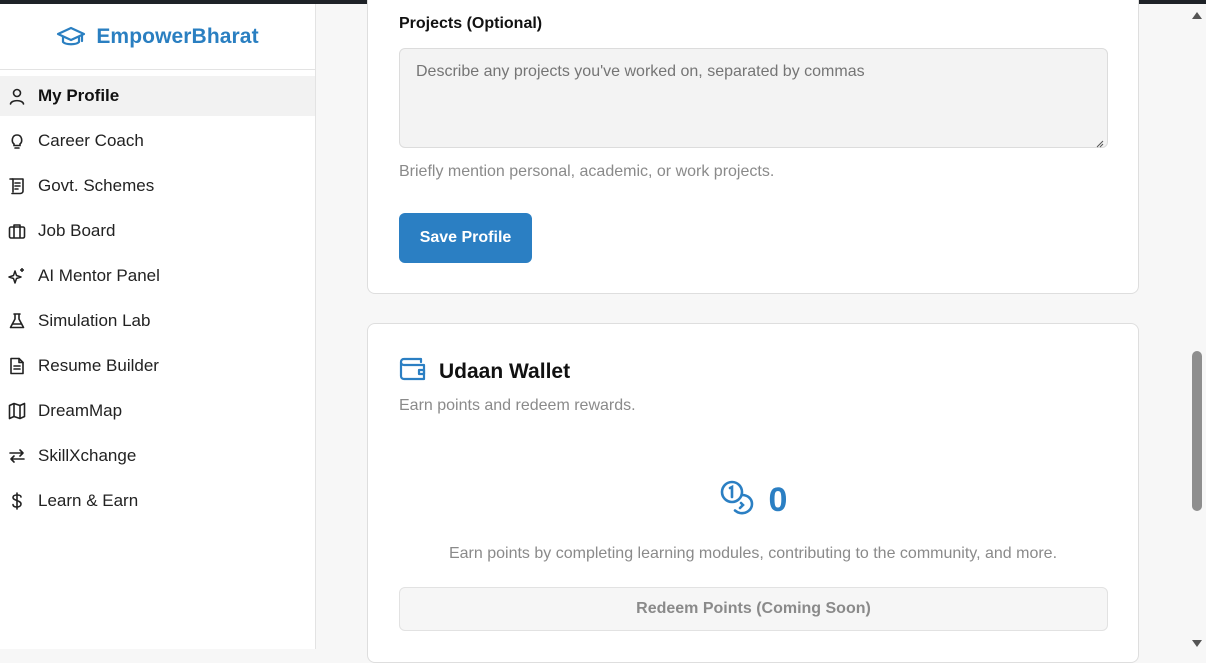 The image size is (1206, 663). What do you see at coordinates (157, 411) in the screenshot?
I see `sidebar-item-dreammap: DreamMap` at bounding box center [157, 411].